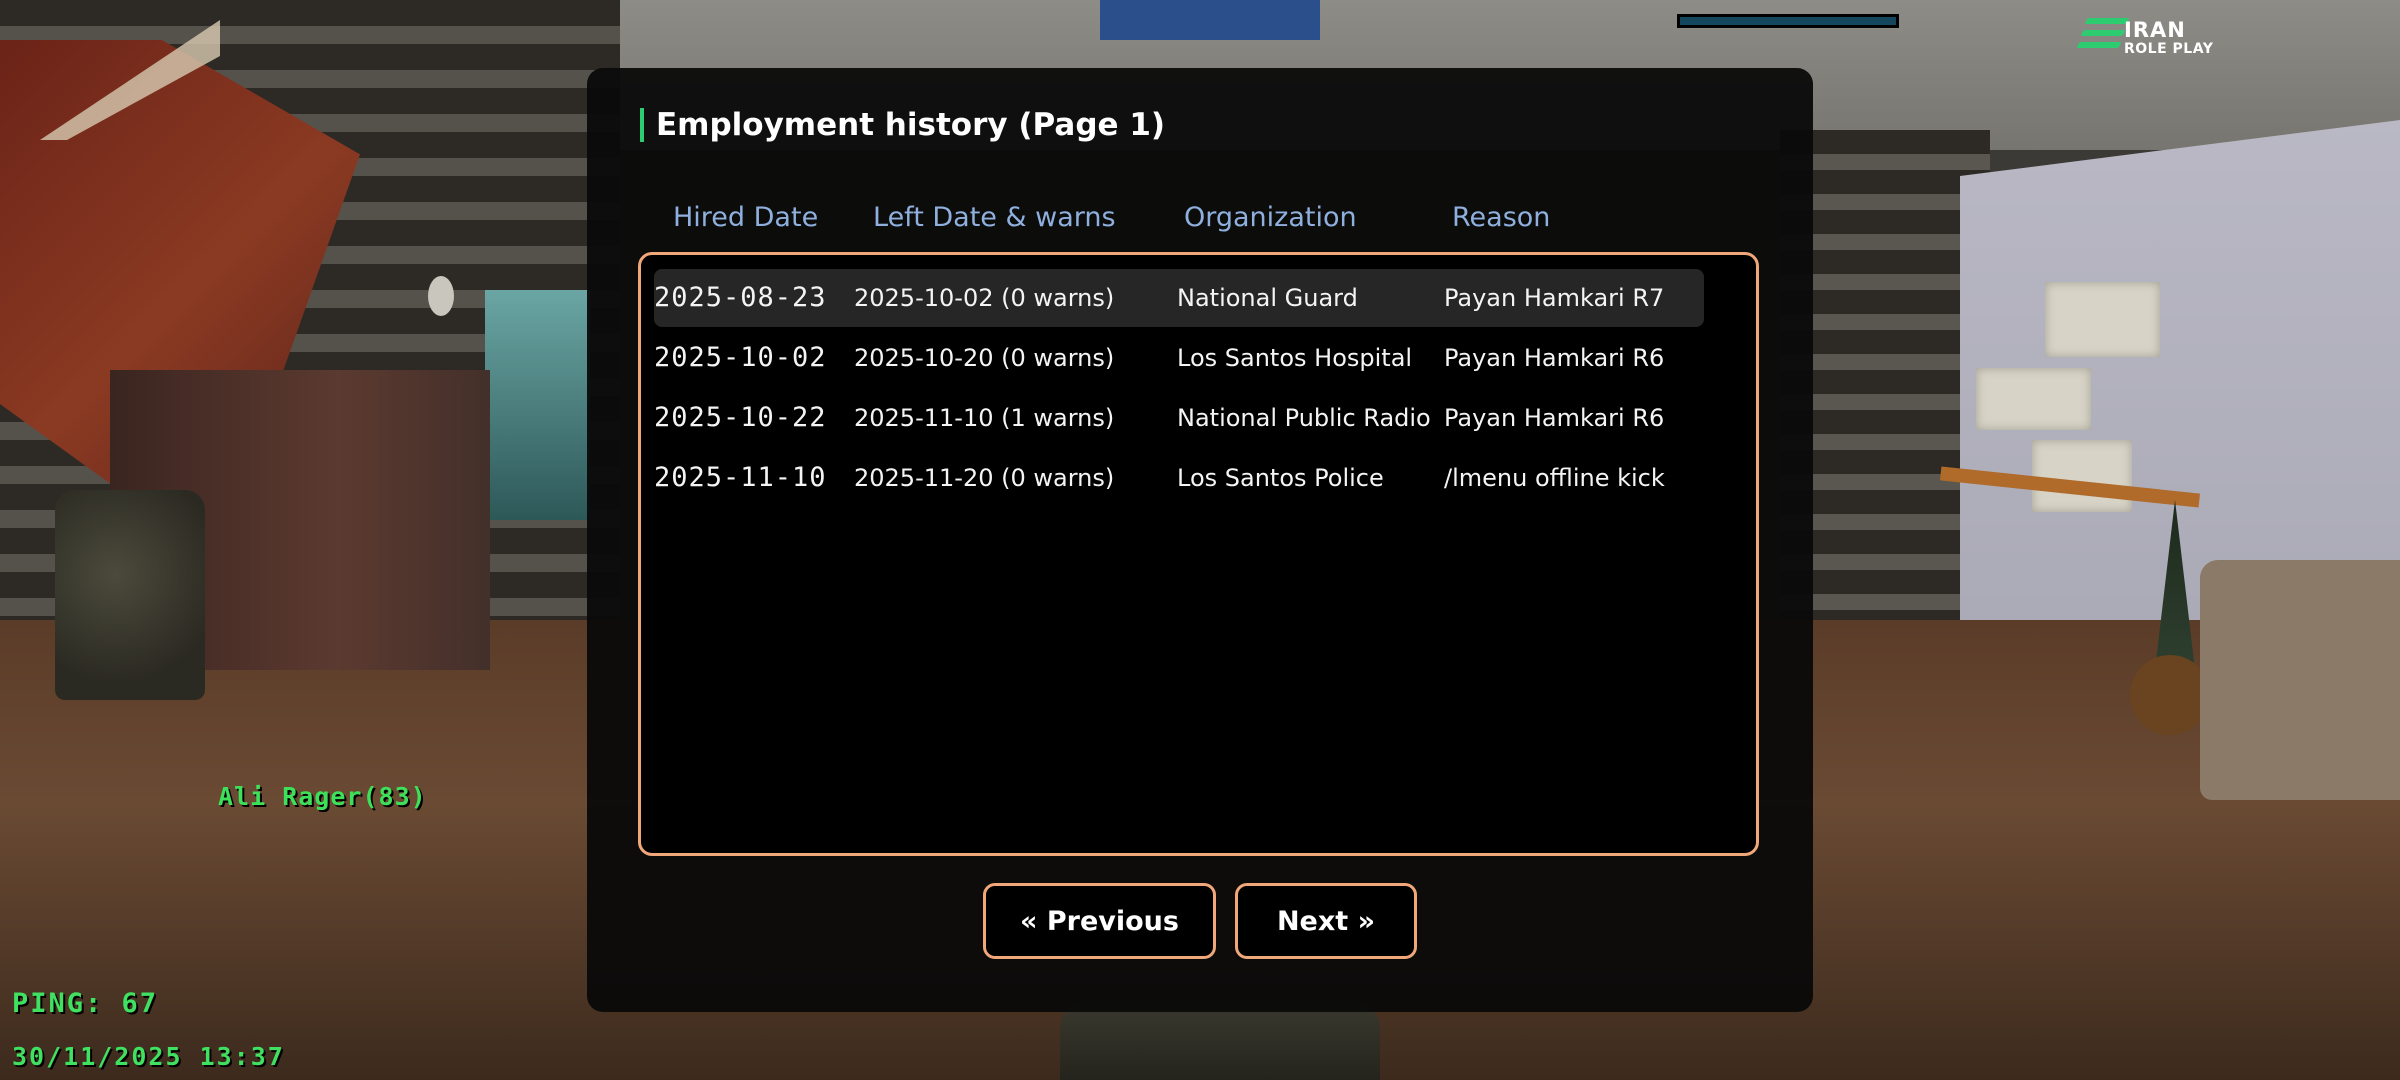 This screenshot has height=1080, width=2400. What do you see at coordinates (1554, 478) in the screenshot?
I see `cell-reason: /lmenu offline kick` at bounding box center [1554, 478].